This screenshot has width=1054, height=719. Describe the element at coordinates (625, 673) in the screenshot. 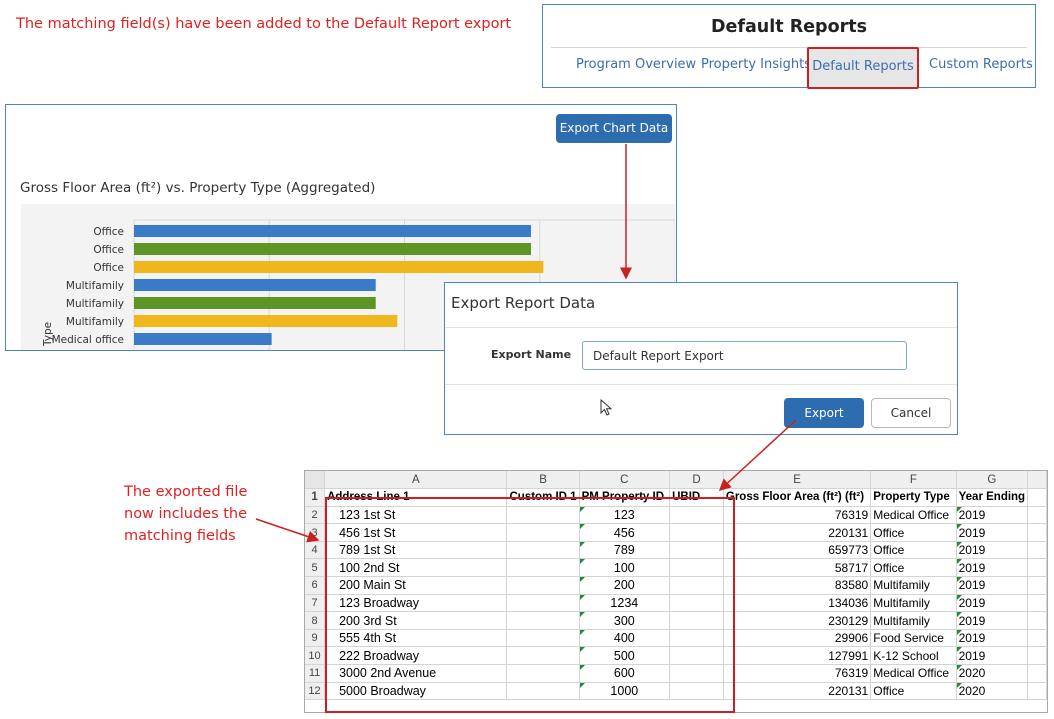

I see `pm-property-id-cell: 600` at that location.